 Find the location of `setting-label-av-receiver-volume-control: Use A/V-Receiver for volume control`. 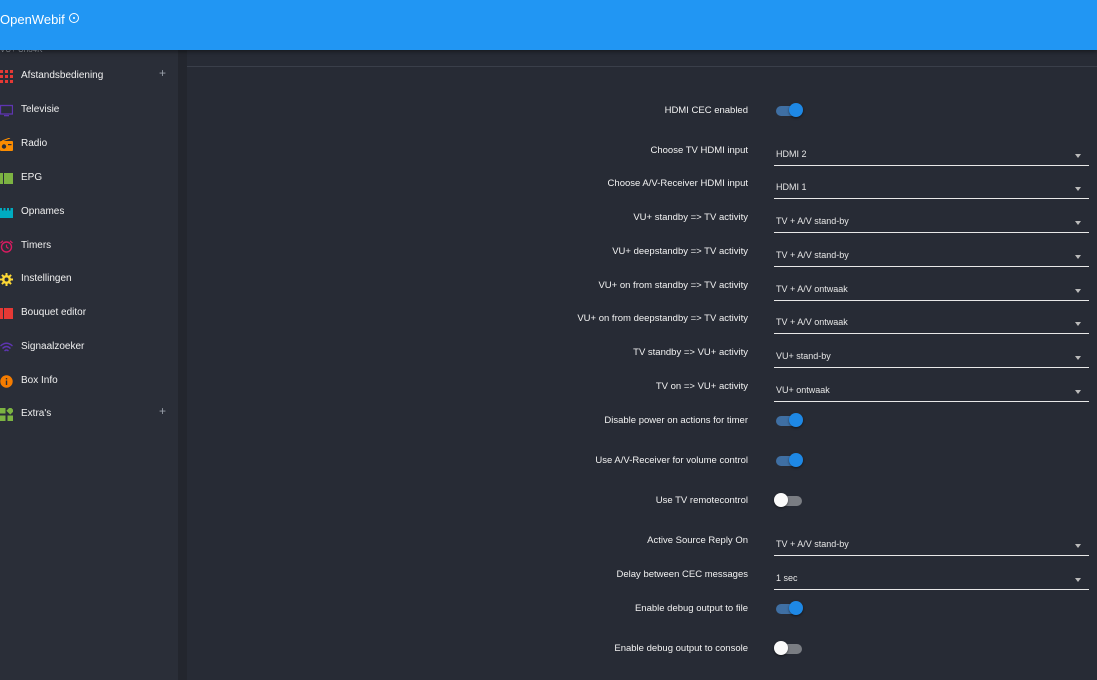

setting-label-av-receiver-volume-control: Use A/V-Receiver for volume control is located at coordinates (671, 460).